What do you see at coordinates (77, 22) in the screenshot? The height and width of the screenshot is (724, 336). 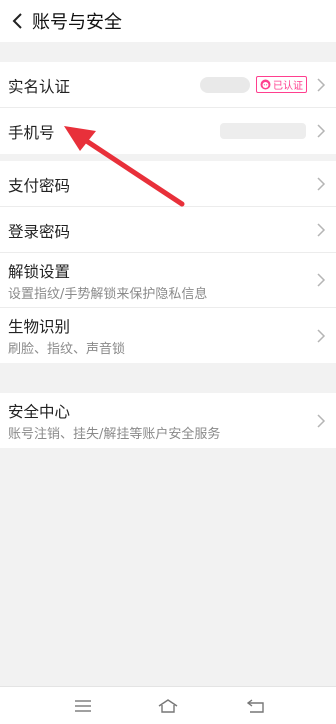 I see `page-title: 账号与安全` at bounding box center [77, 22].